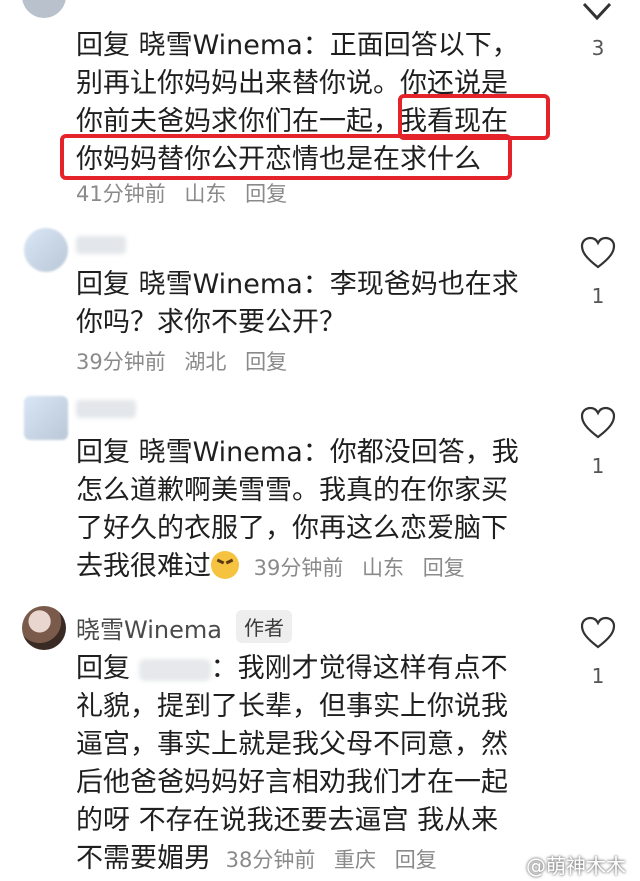 This screenshot has width=640, height=881. I want to click on chevron-down-icon, so click(597, 14).